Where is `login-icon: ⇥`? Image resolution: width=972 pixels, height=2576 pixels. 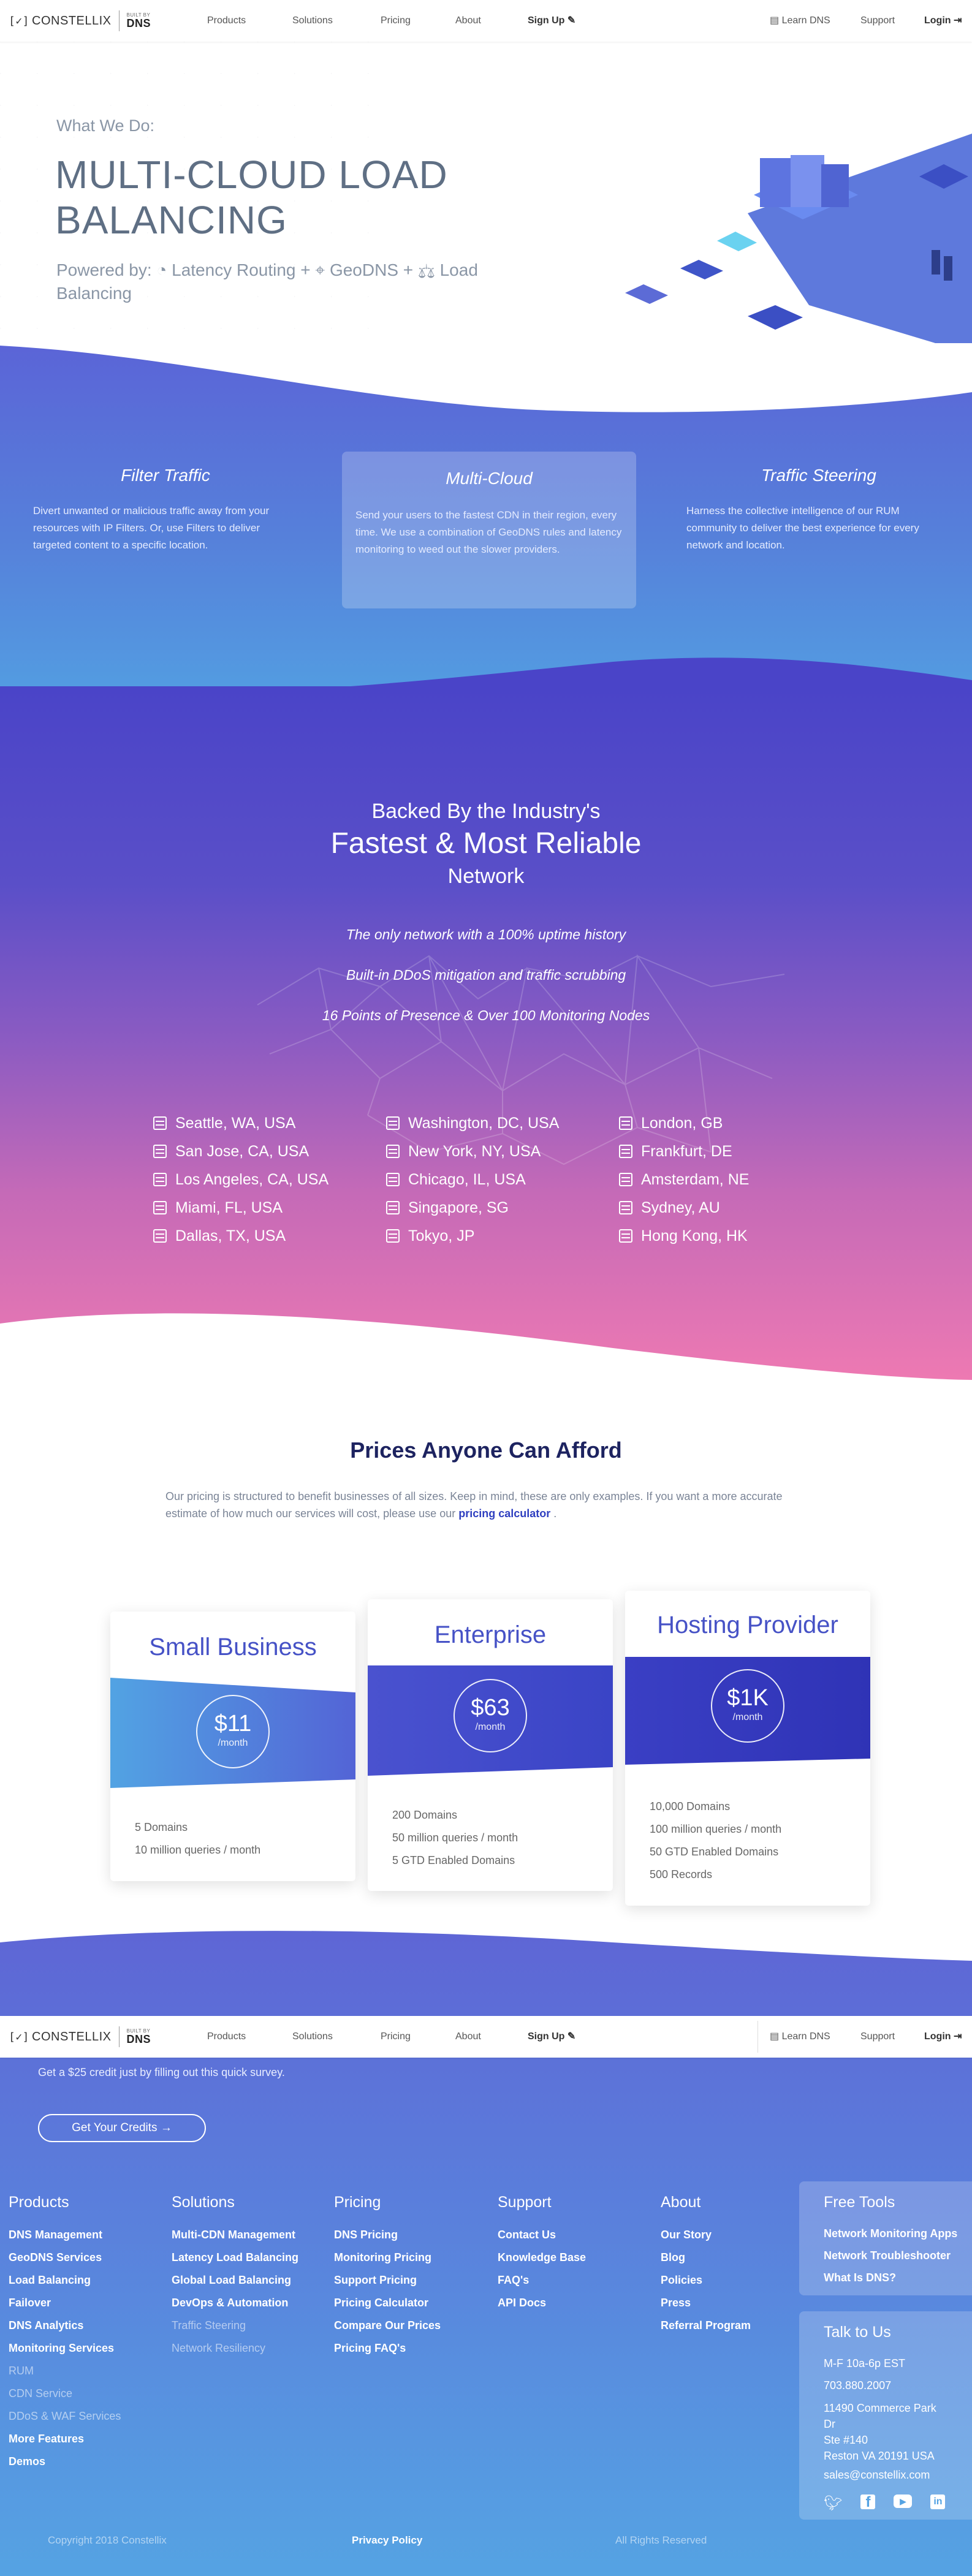
login-icon: ⇥ is located at coordinates (958, 2036).